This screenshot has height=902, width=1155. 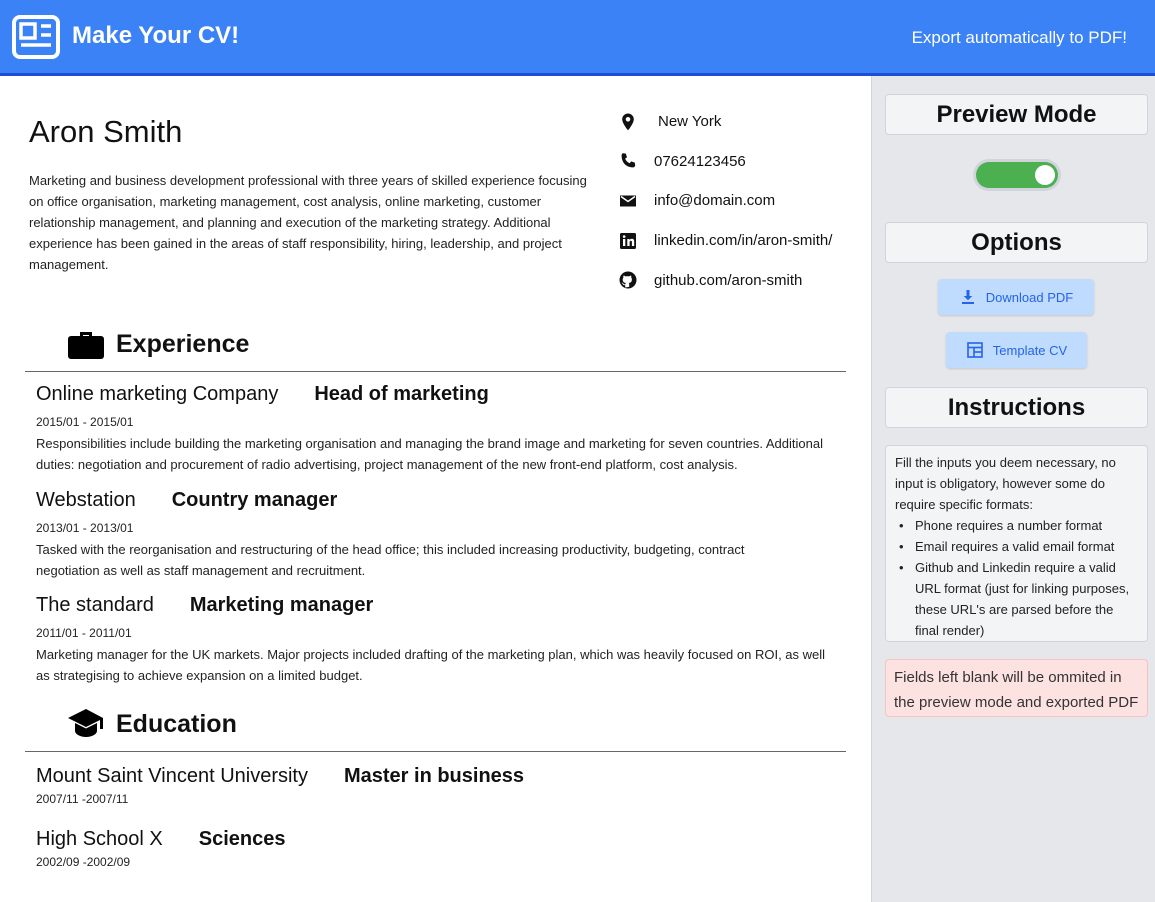 What do you see at coordinates (1019, 37) in the screenshot?
I see `export-tagline: Export automatically to PDF!` at bounding box center [1019, 37].